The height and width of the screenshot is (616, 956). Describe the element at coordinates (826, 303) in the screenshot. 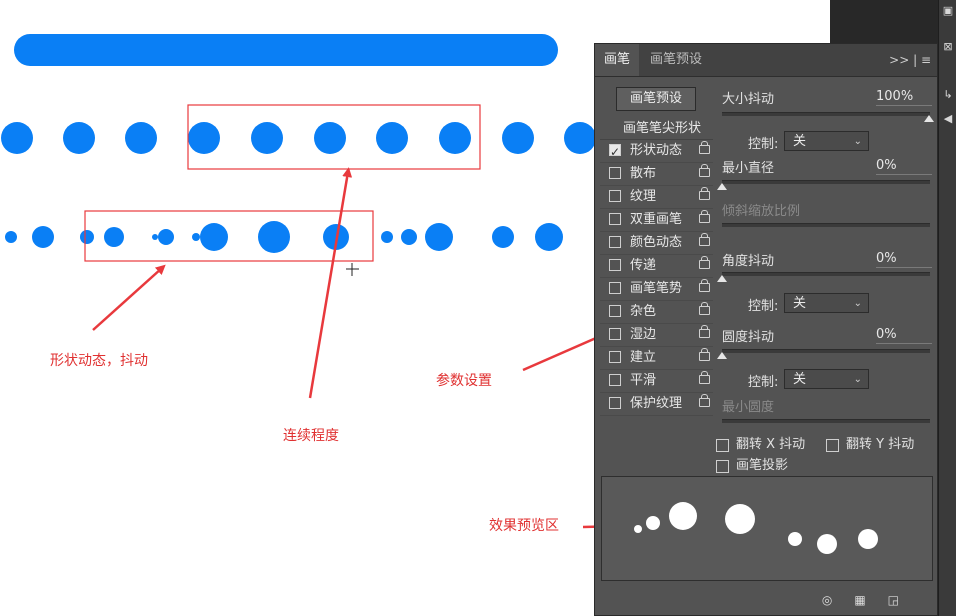

I see `control-select-2: 关 ⌄` at that location.